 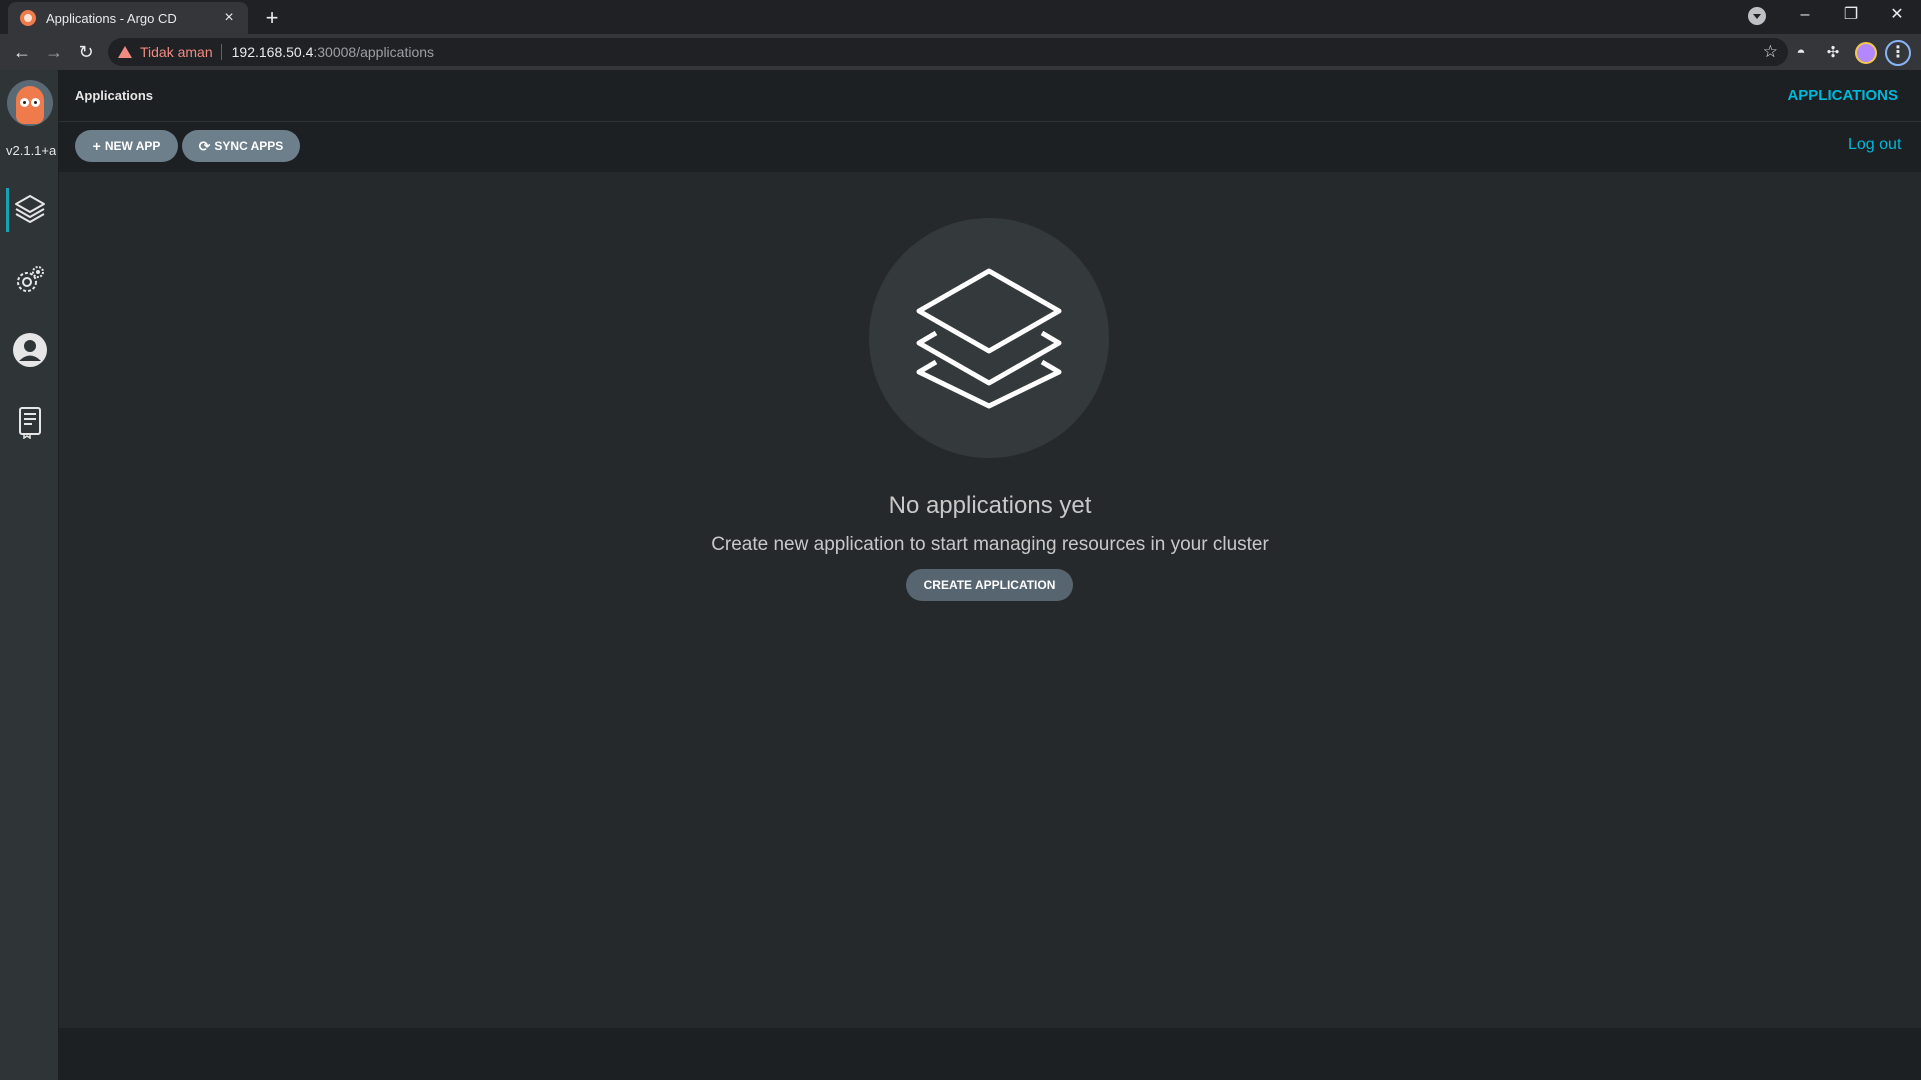 I want to click on empty-state-illustration, so click(x=989, y=338).